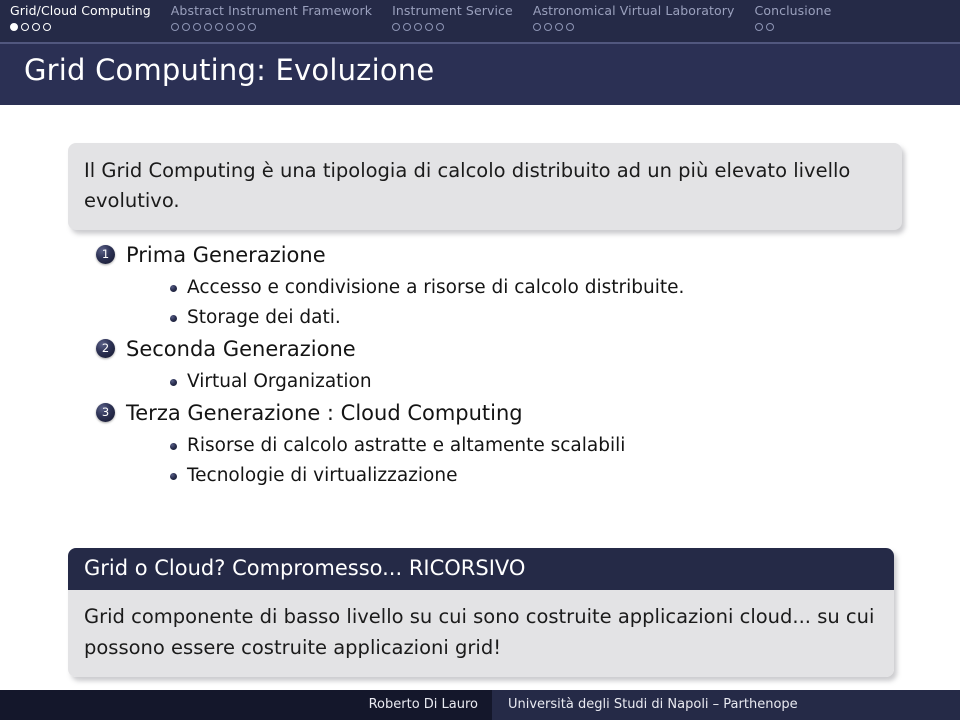  I want to click on nav-section-1: Abstract Instrument Framework, so click(271, 24).